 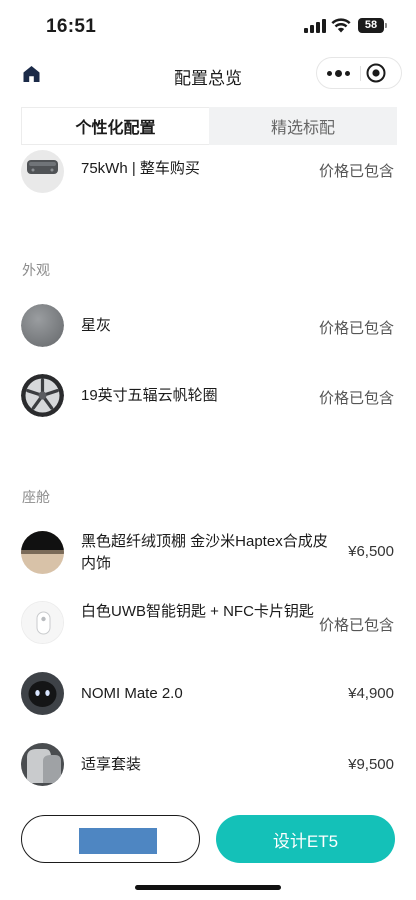 What do you see at coordinates (42, 552) in the screenshot?
I see `interior-thumbnail` at bounding box center [42, 552].